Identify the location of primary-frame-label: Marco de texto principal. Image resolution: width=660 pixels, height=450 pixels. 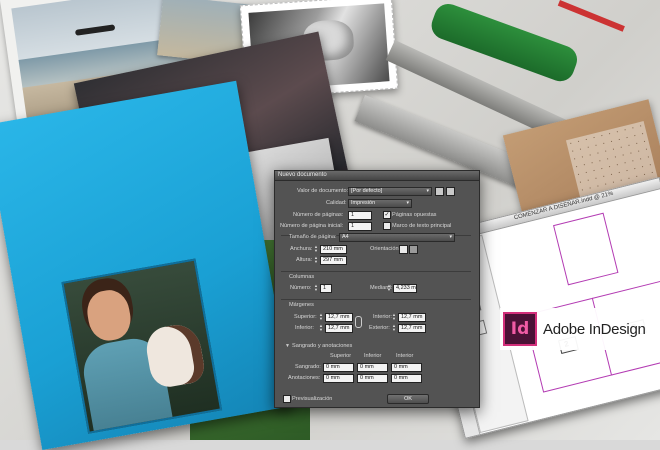
(422, 226).